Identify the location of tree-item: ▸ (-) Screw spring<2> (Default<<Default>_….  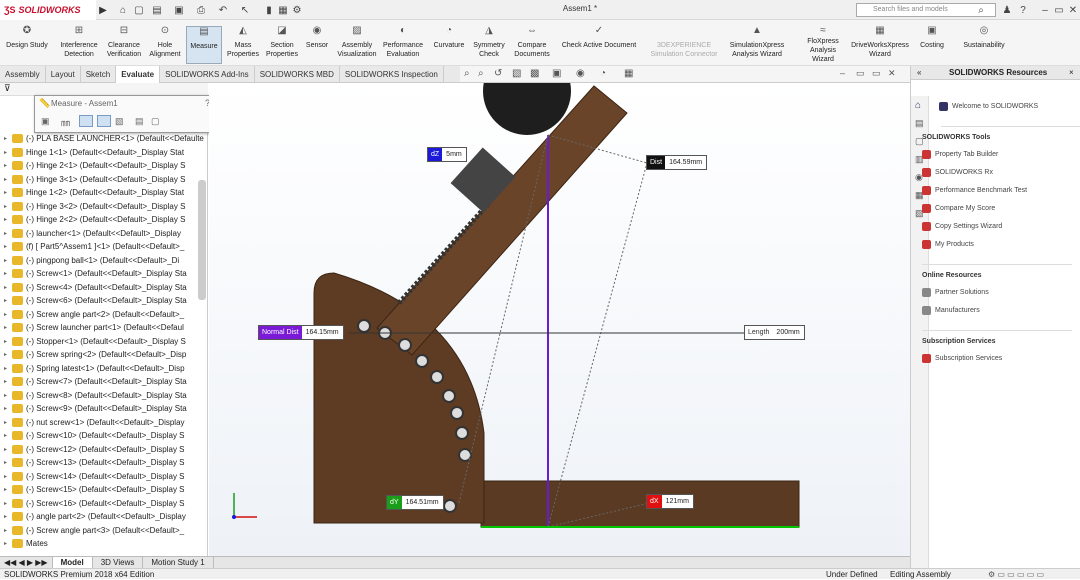
(95, 354).